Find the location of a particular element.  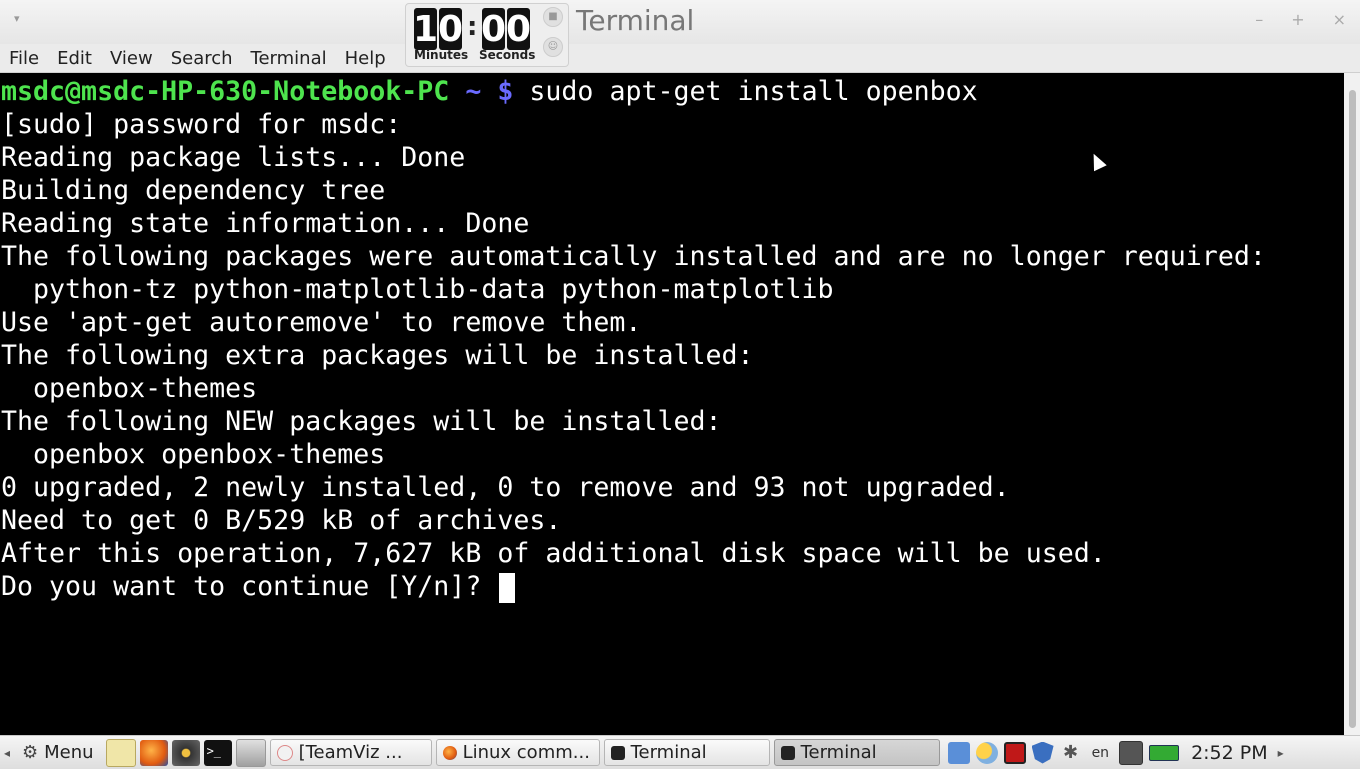

output-line: openbox openbox-themes is located at coordinates (193, 454).